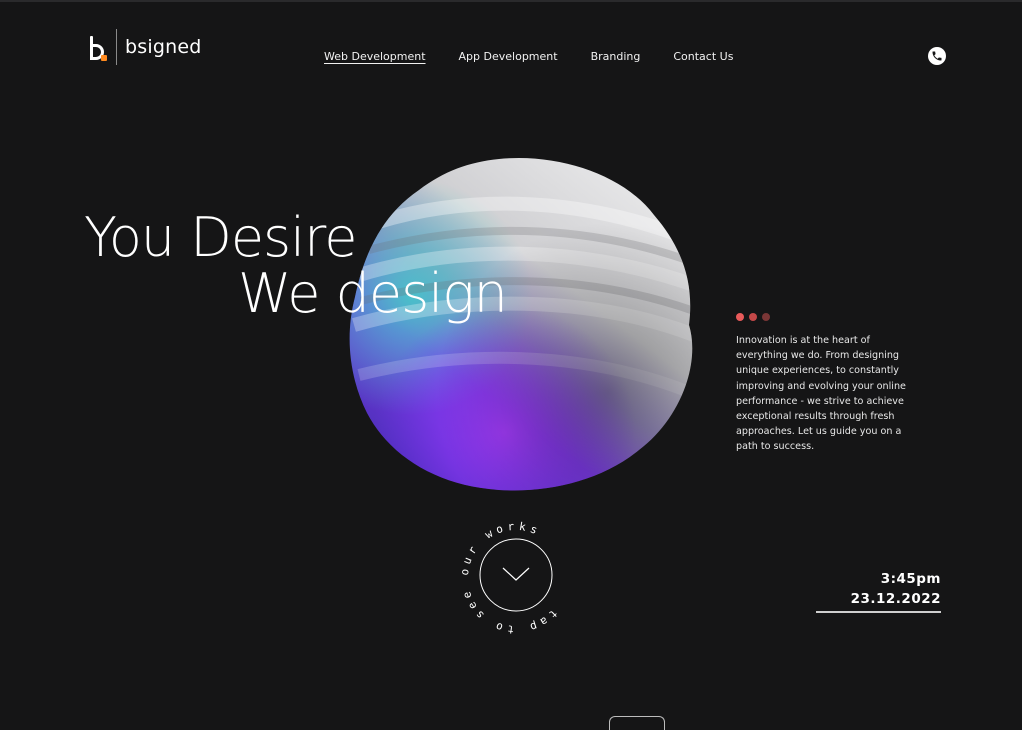 The image size is (1022, 730). I want to click on logo-mark-icon, so click(99, 47).